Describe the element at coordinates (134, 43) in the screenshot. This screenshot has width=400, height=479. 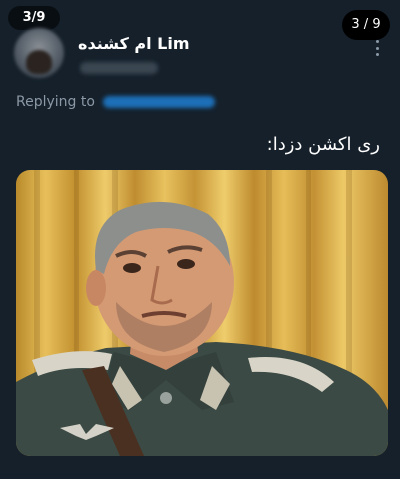
I see `author-name: ام کشنده Lim` at that location.